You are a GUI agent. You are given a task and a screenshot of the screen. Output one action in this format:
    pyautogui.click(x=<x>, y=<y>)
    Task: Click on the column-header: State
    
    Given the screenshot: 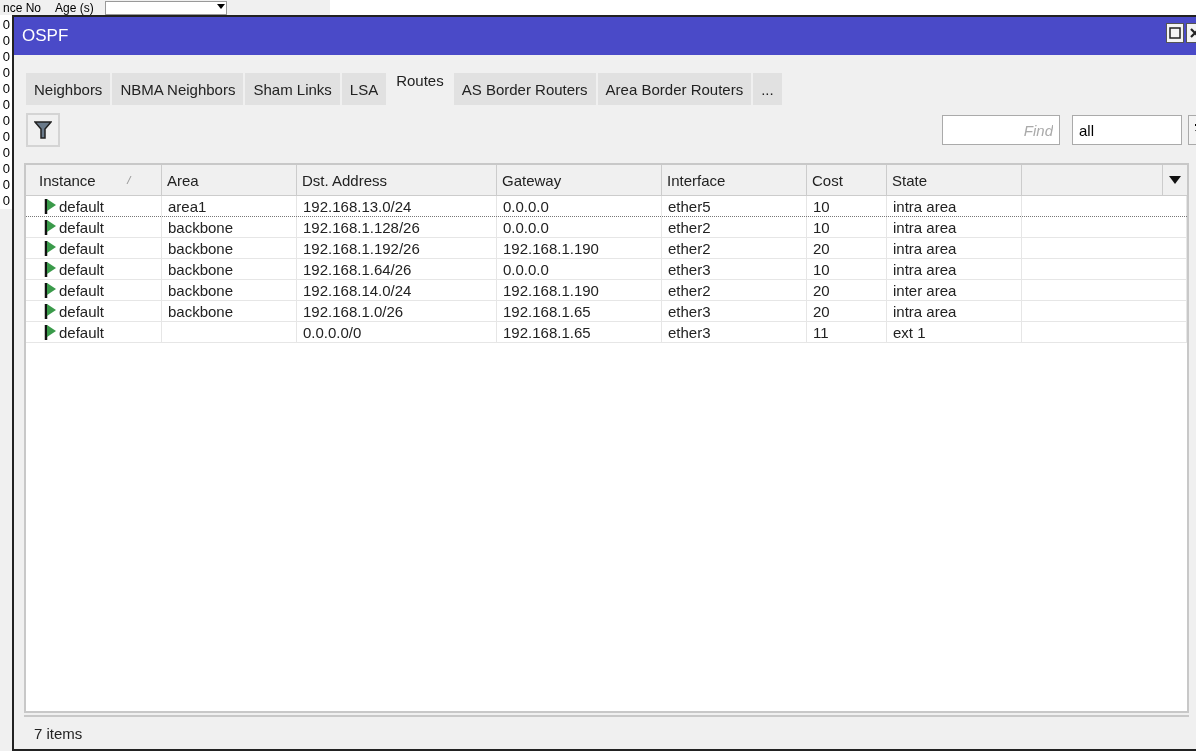 What is the action you would take?
    pyautogui.click(x=910, y=180)
    